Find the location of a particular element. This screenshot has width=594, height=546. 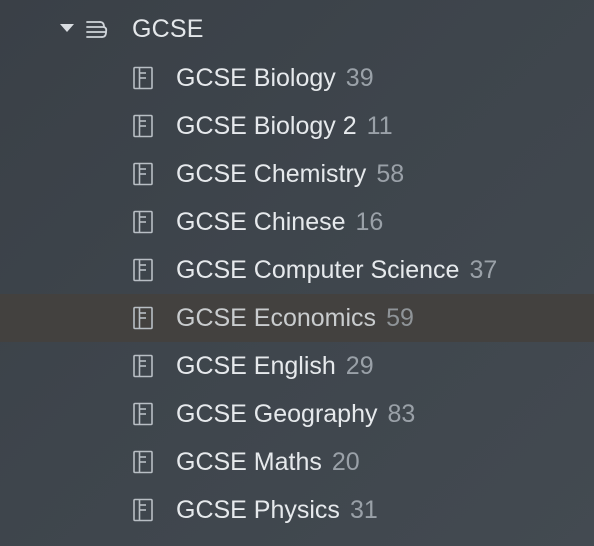

deck-row-gcse-chinese: GCSE Chinese 16 is located at coordinates (297, 222).